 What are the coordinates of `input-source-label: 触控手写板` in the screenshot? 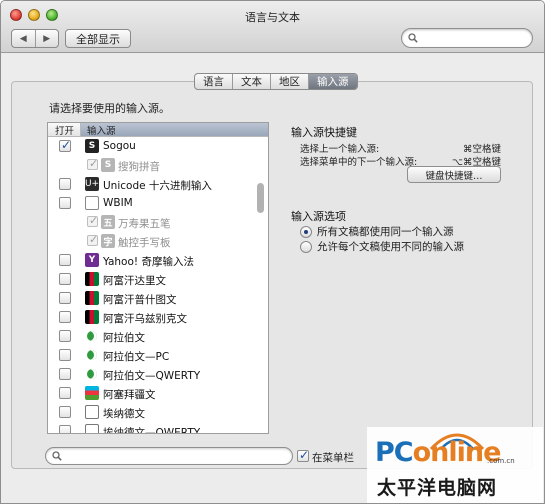 It's located at (144, 243).